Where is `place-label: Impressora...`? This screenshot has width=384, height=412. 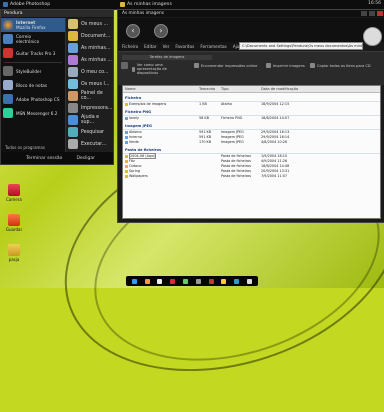 place-label: Impressora... is located at coordinates (97, 108).